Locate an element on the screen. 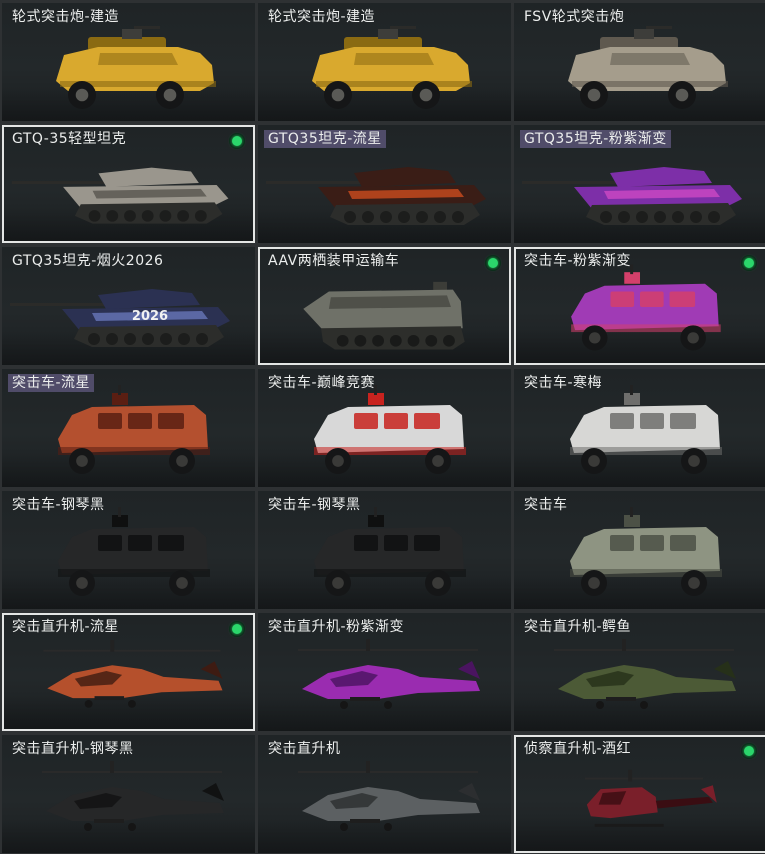 Image resolution: width=765 pixels, height=854 pixels. vehicle-skin-card: GTQ35坦克-流星 is located at coordinates (384, 184).